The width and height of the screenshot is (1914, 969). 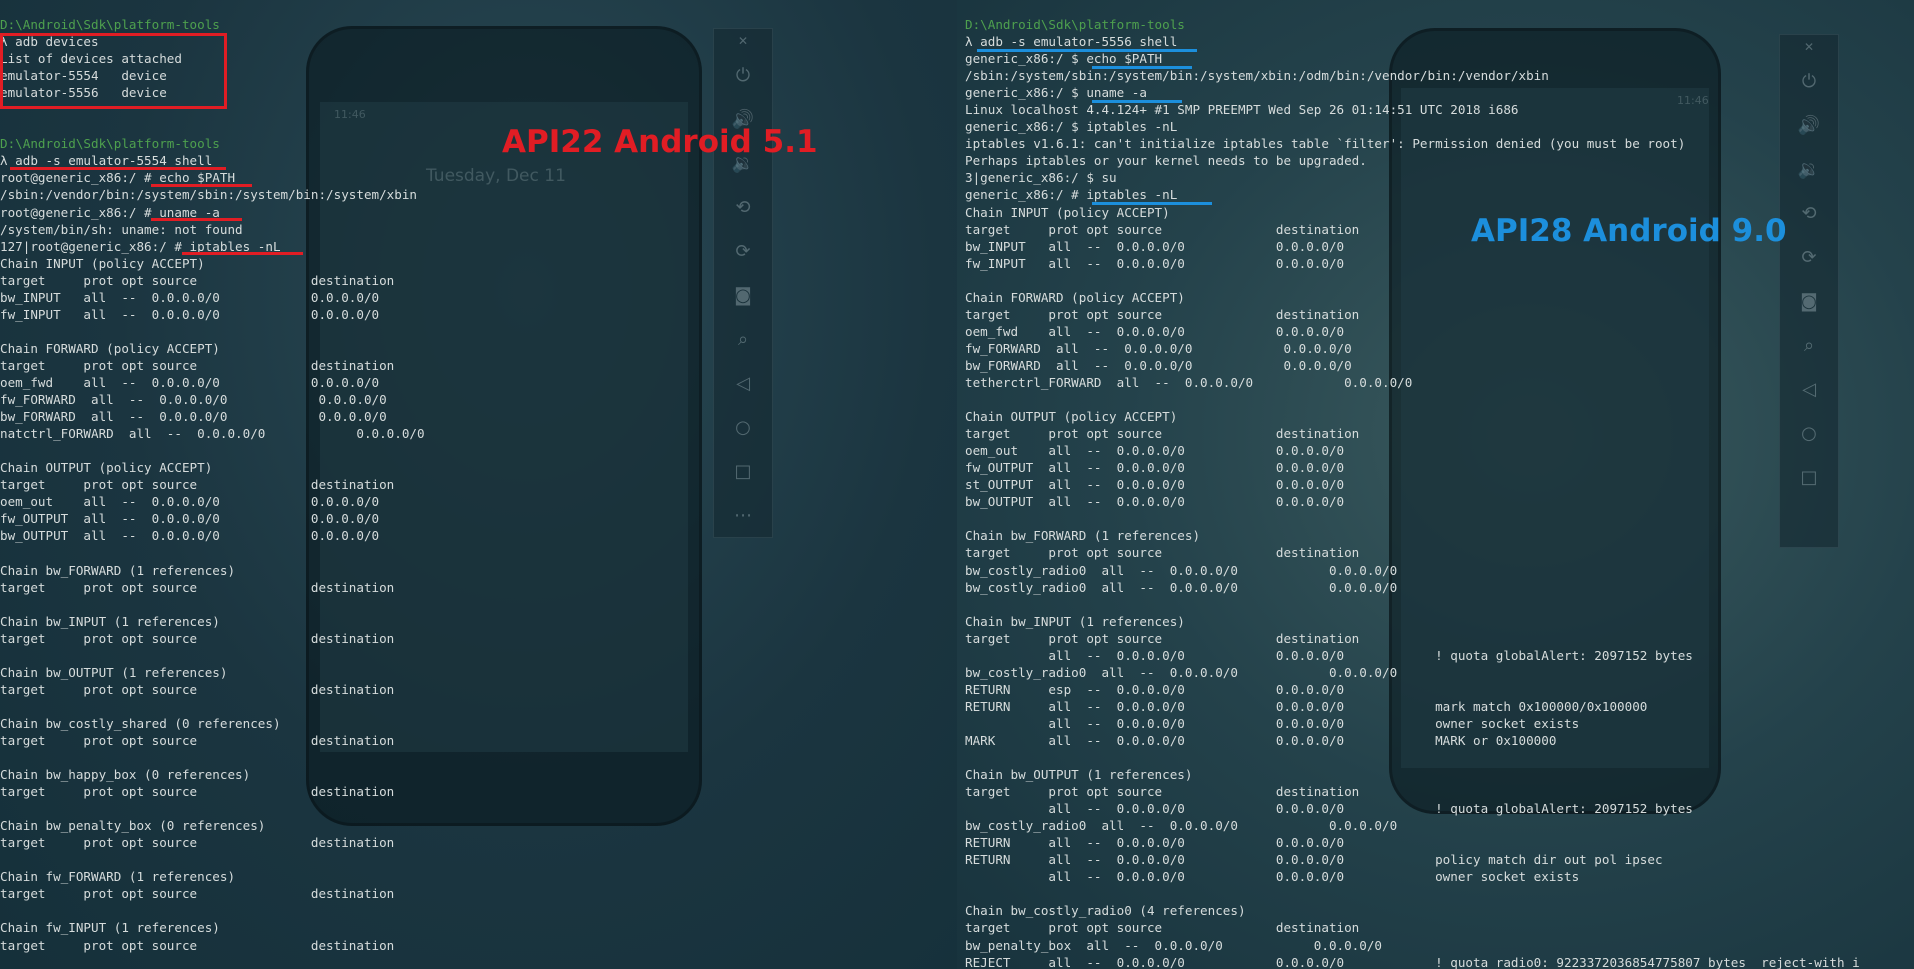 What do you see at coordinates (102, 263) in the screenshot?
I see `terminal-line: Chain INPUT (policy ACCEPT)` at bounding box center [102, 263].